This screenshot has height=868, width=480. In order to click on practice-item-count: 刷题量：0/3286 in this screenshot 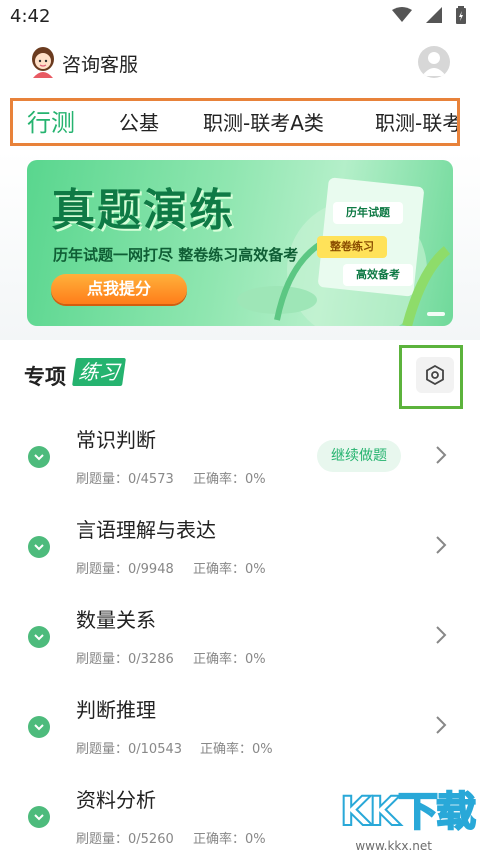, I will do `click(125, 659)`.